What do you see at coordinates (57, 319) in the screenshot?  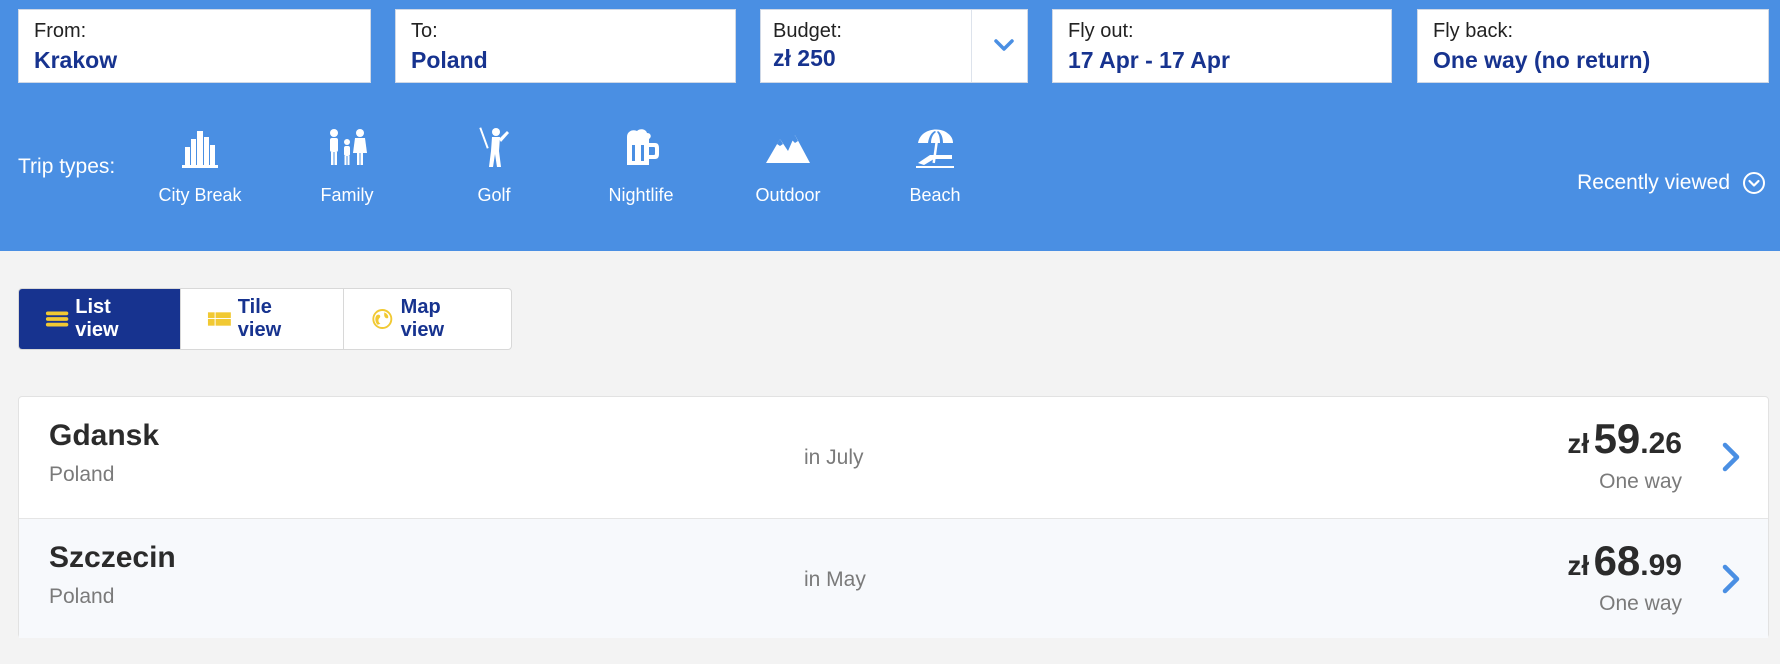 I see `list-icon` at bounding box center [57, 319].